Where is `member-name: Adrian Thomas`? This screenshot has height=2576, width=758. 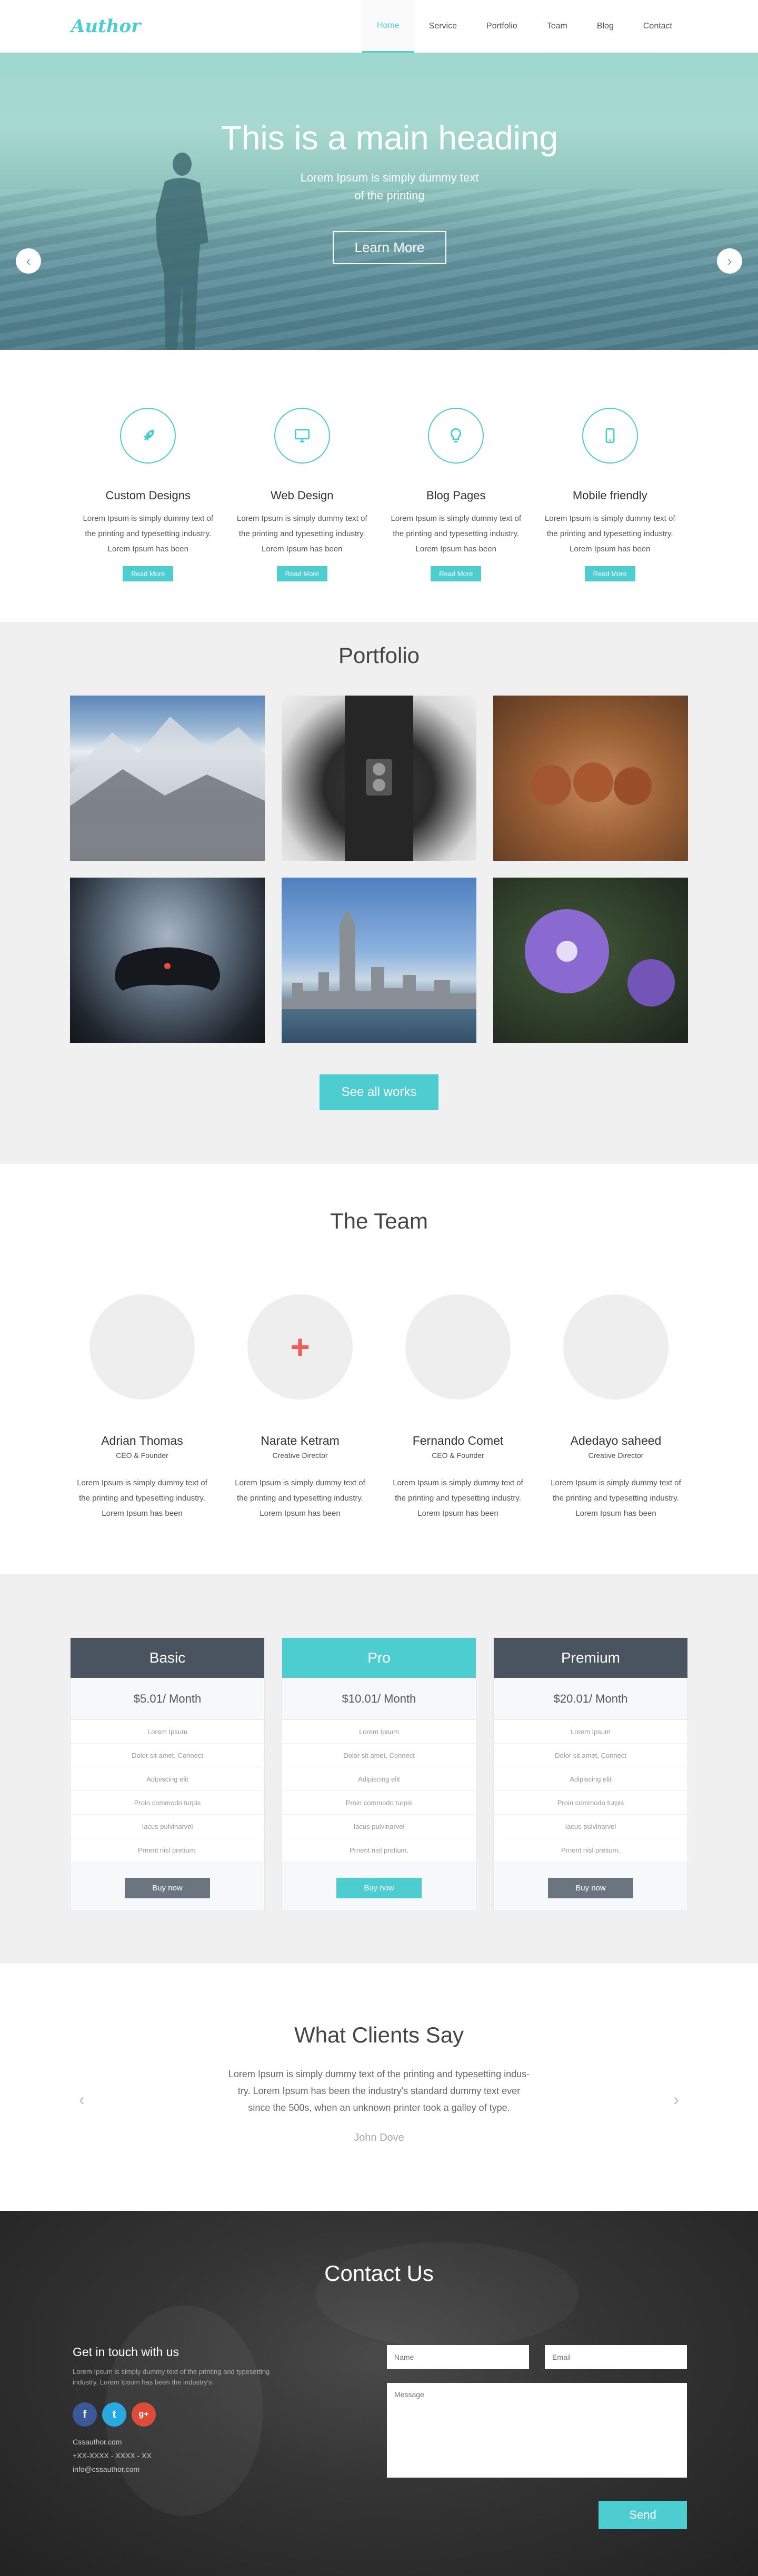
member-name: Adrian Thomas is located at coordinates (142, 1440).